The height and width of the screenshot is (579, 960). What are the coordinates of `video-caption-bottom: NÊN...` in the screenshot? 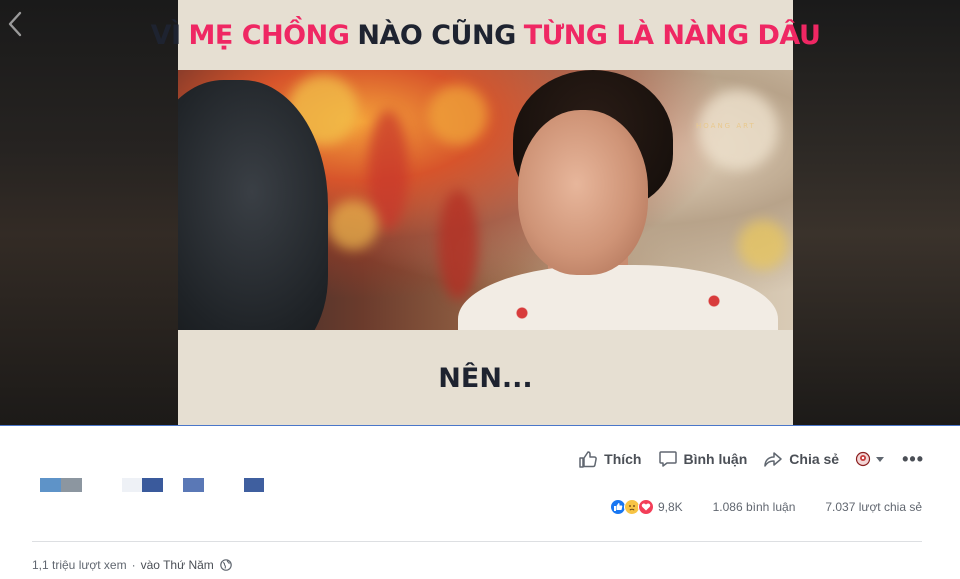 It's located at (485, 378).